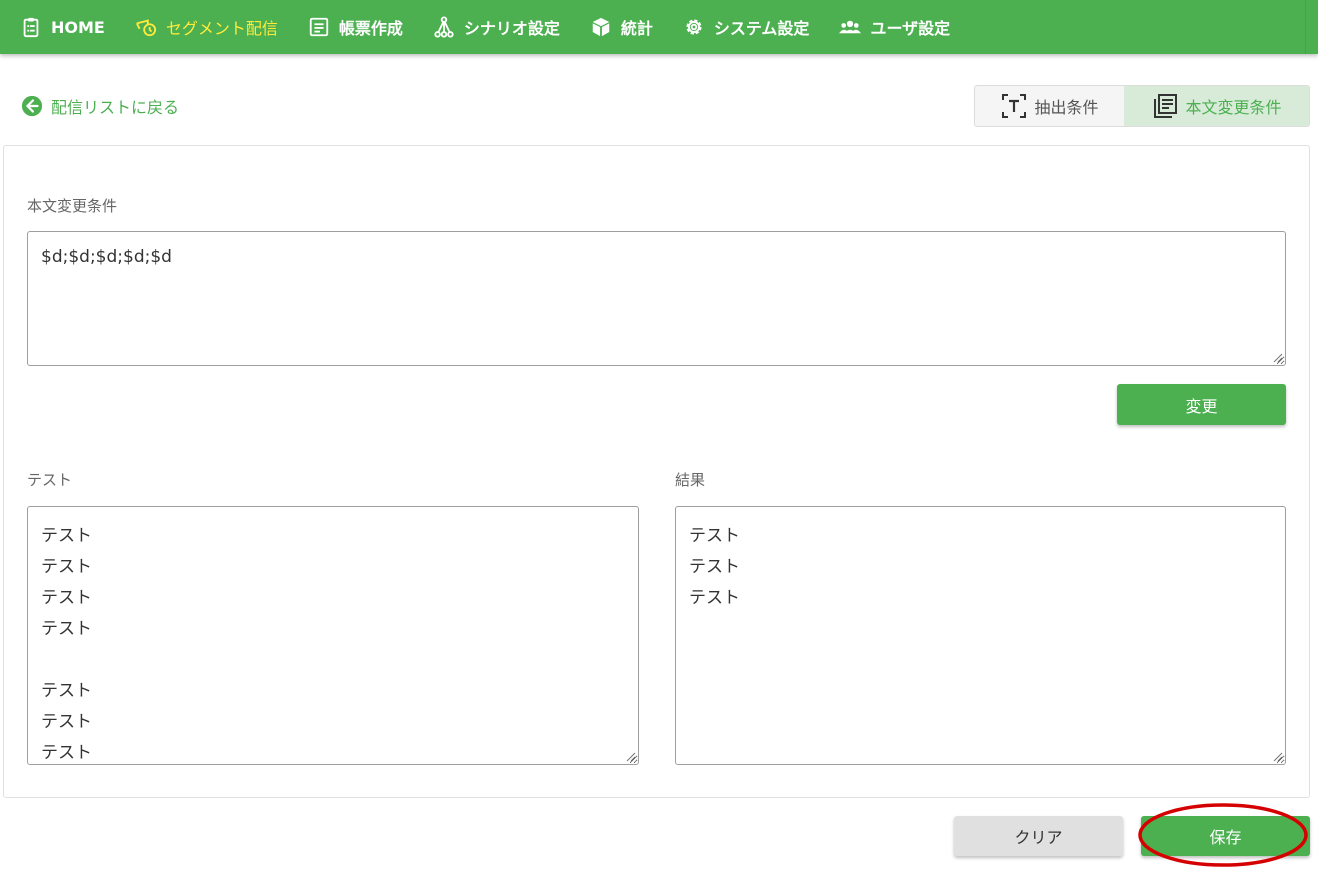 This screenshot has width=1318, height=891. What do you see at coordinates (115, 107) in the screenshot?
I see `back-link-label: 配信リストに戻る` at bounding box center [115, 107].